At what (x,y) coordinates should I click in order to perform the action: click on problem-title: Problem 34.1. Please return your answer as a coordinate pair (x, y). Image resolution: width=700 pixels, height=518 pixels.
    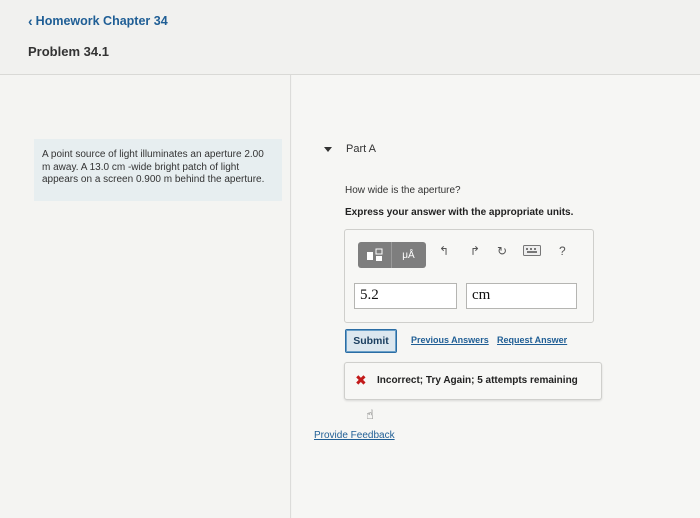
    Looking at the image, I should click on (68, 51).